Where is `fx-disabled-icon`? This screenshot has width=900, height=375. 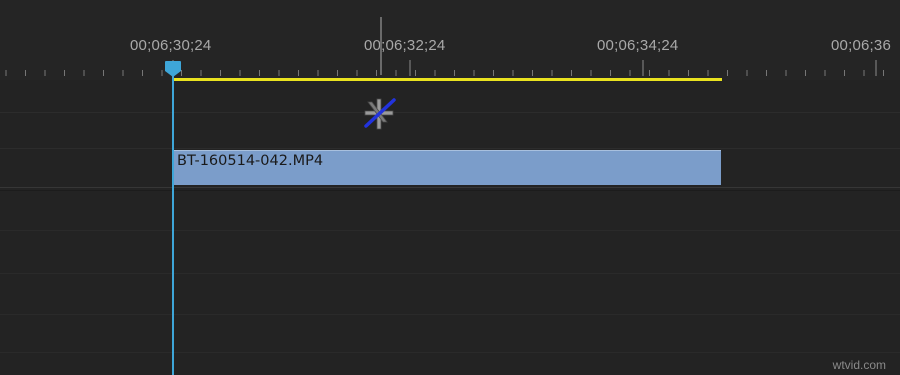
fx-disabled-icon is located at coordinates (379, 117).